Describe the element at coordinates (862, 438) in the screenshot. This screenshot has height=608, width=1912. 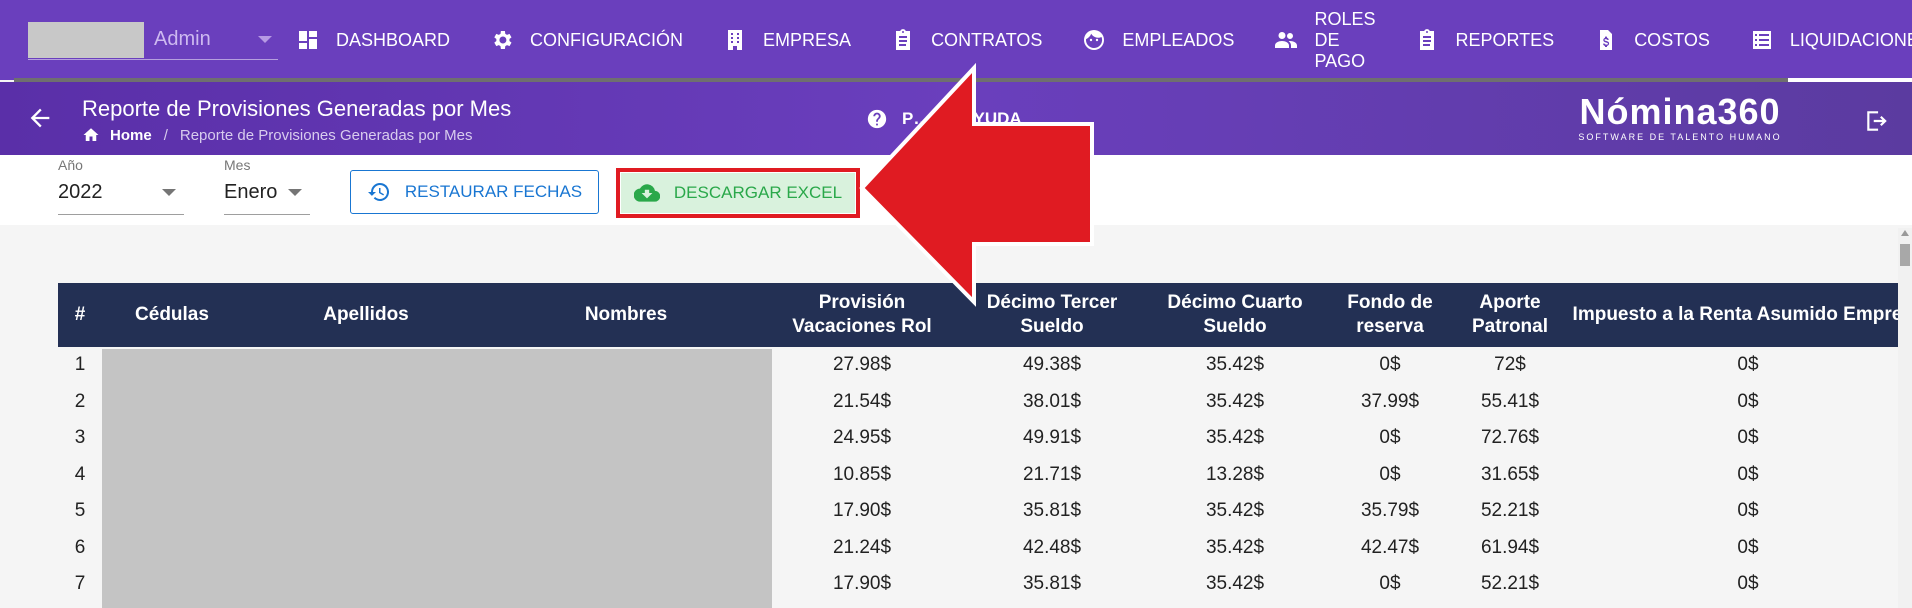
I see `cell-vacaciones: 24.95$` at that location.